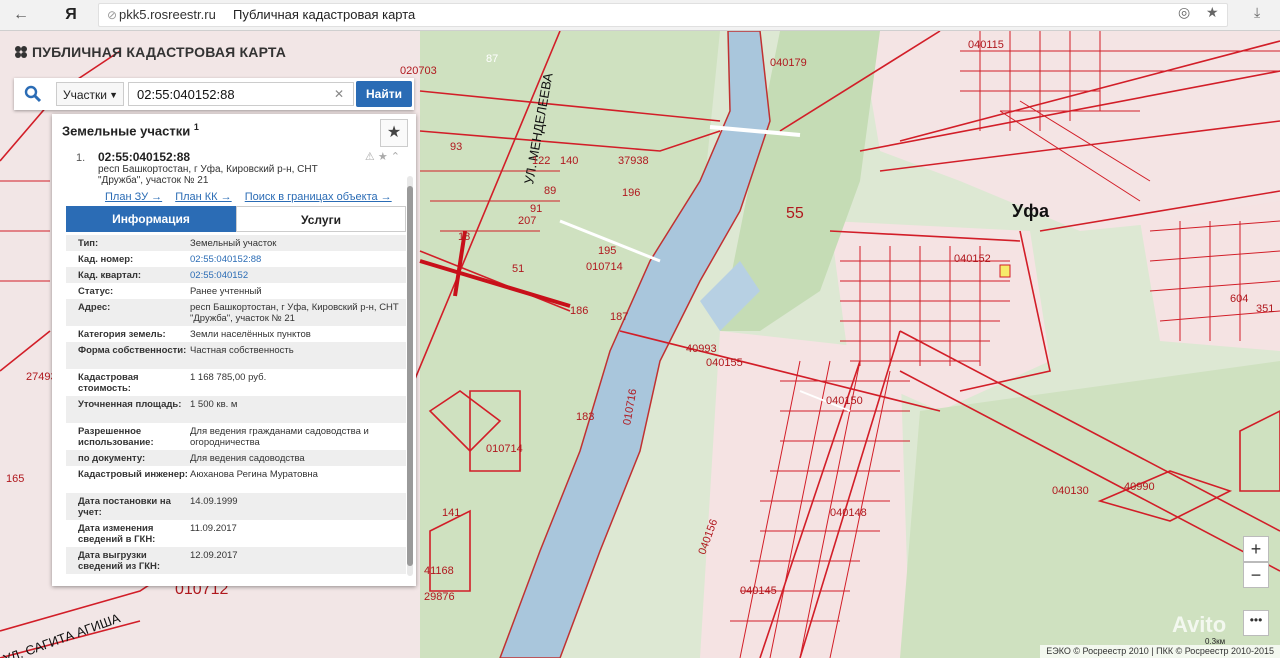  What do you see at coordinates (126, 131) in the screenshot?
I see `panel-title-text: Земельные участки` at bounding box center [126, 131].